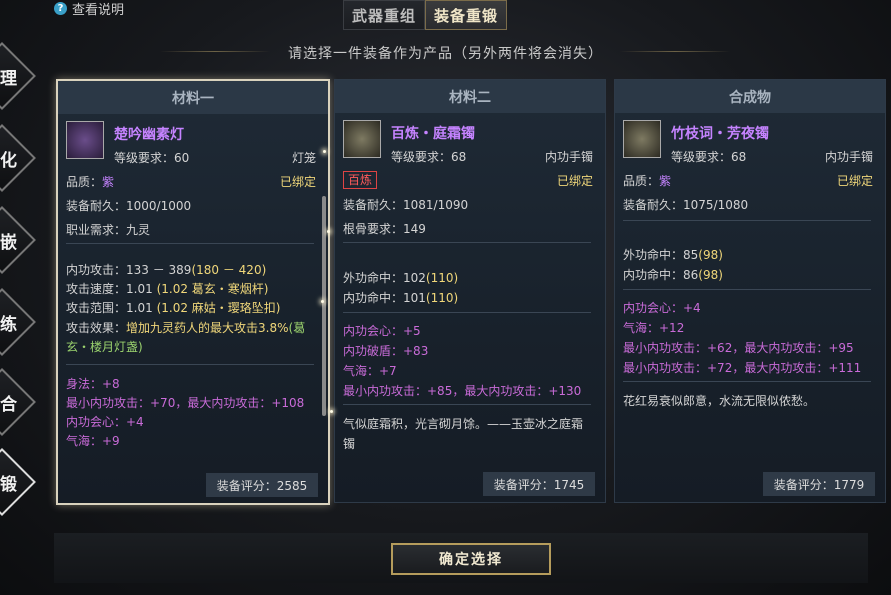 This screenshot has width=891, height=595. Describe the element at coordinates (109, 308) in the screenshot. I see `attr-label: 攻击范围：1.01` at that location.